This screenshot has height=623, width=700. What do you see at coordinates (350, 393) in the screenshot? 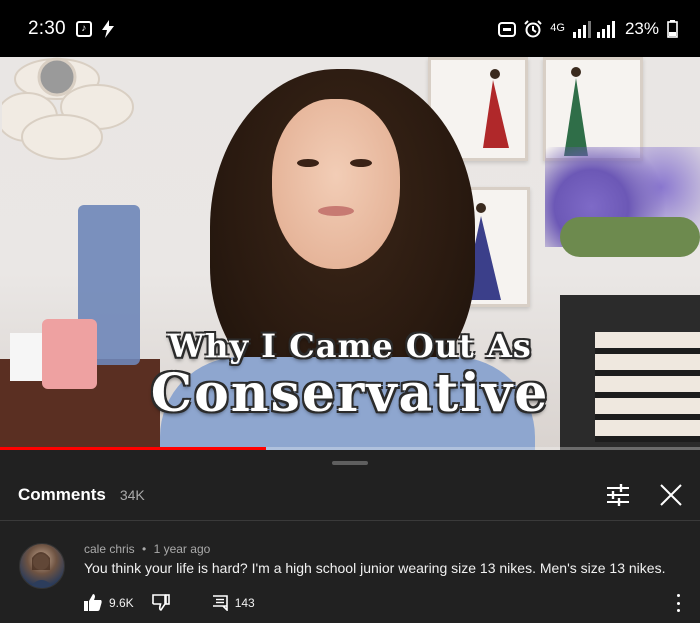
I see `video-title-line2: Conservative` at bounding box center [350, 393].